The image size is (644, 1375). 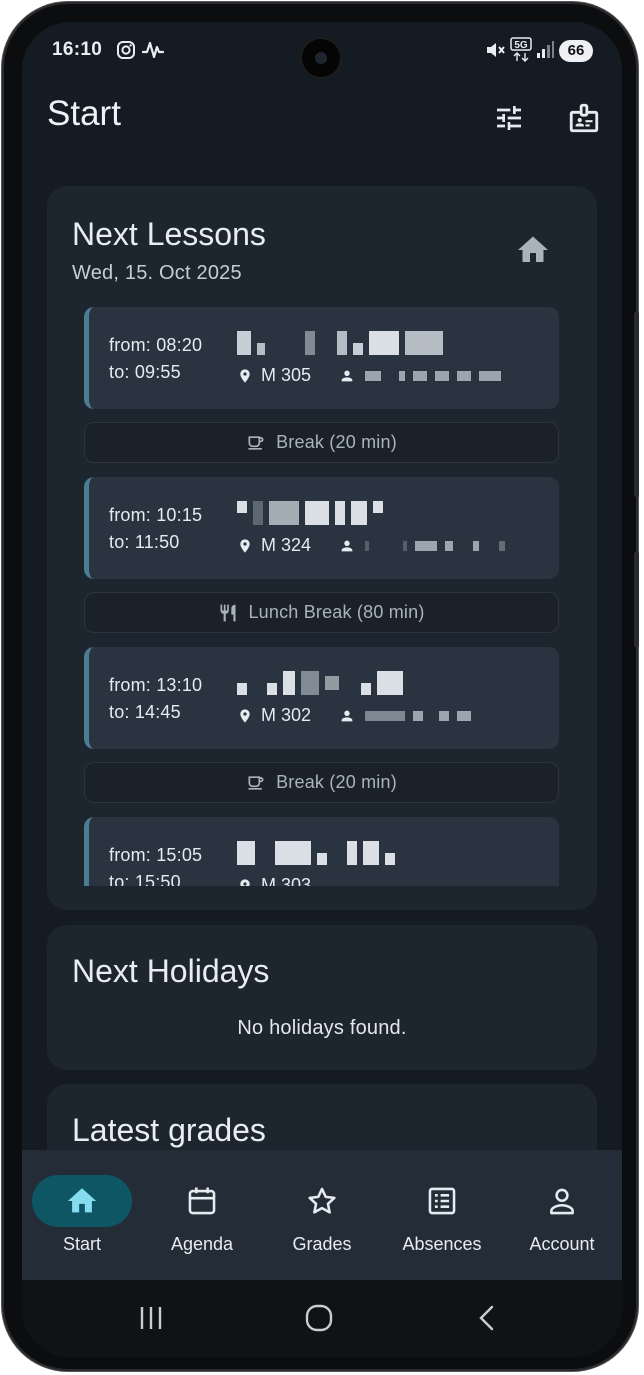 I want to click on lesson-from: from: 10:15, so click(x=156, y=515).